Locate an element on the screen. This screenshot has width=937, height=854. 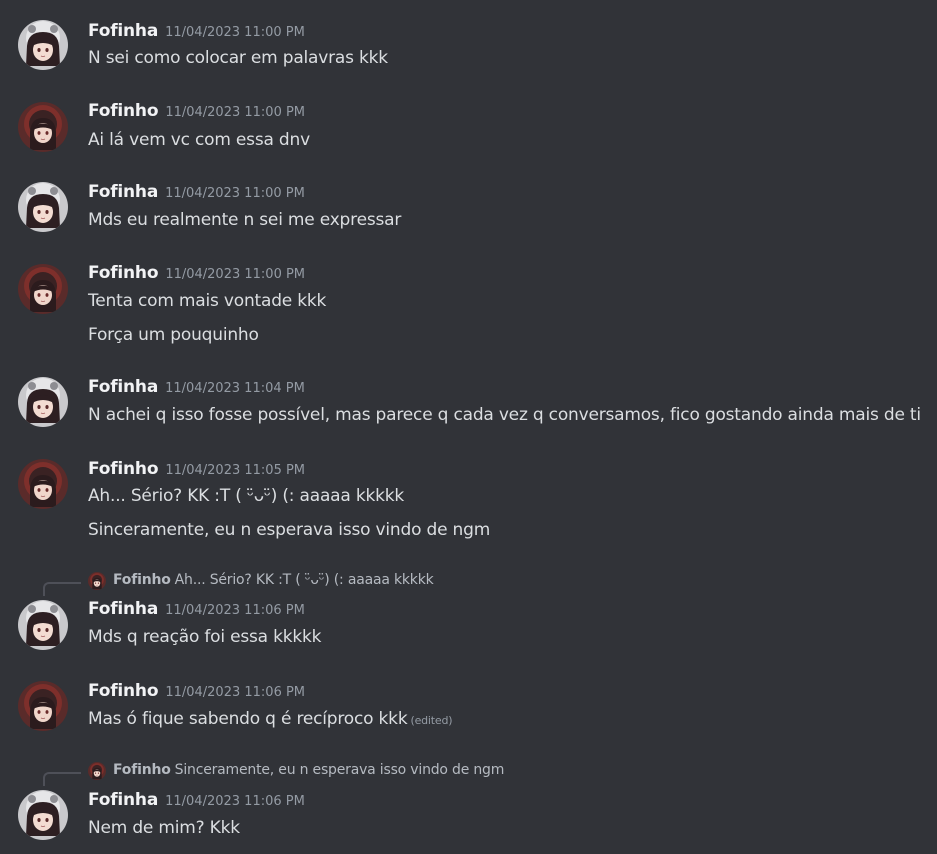
message-header: Fofinho 11/04/2023 11:05 PM is located at coordinates (196, 469).